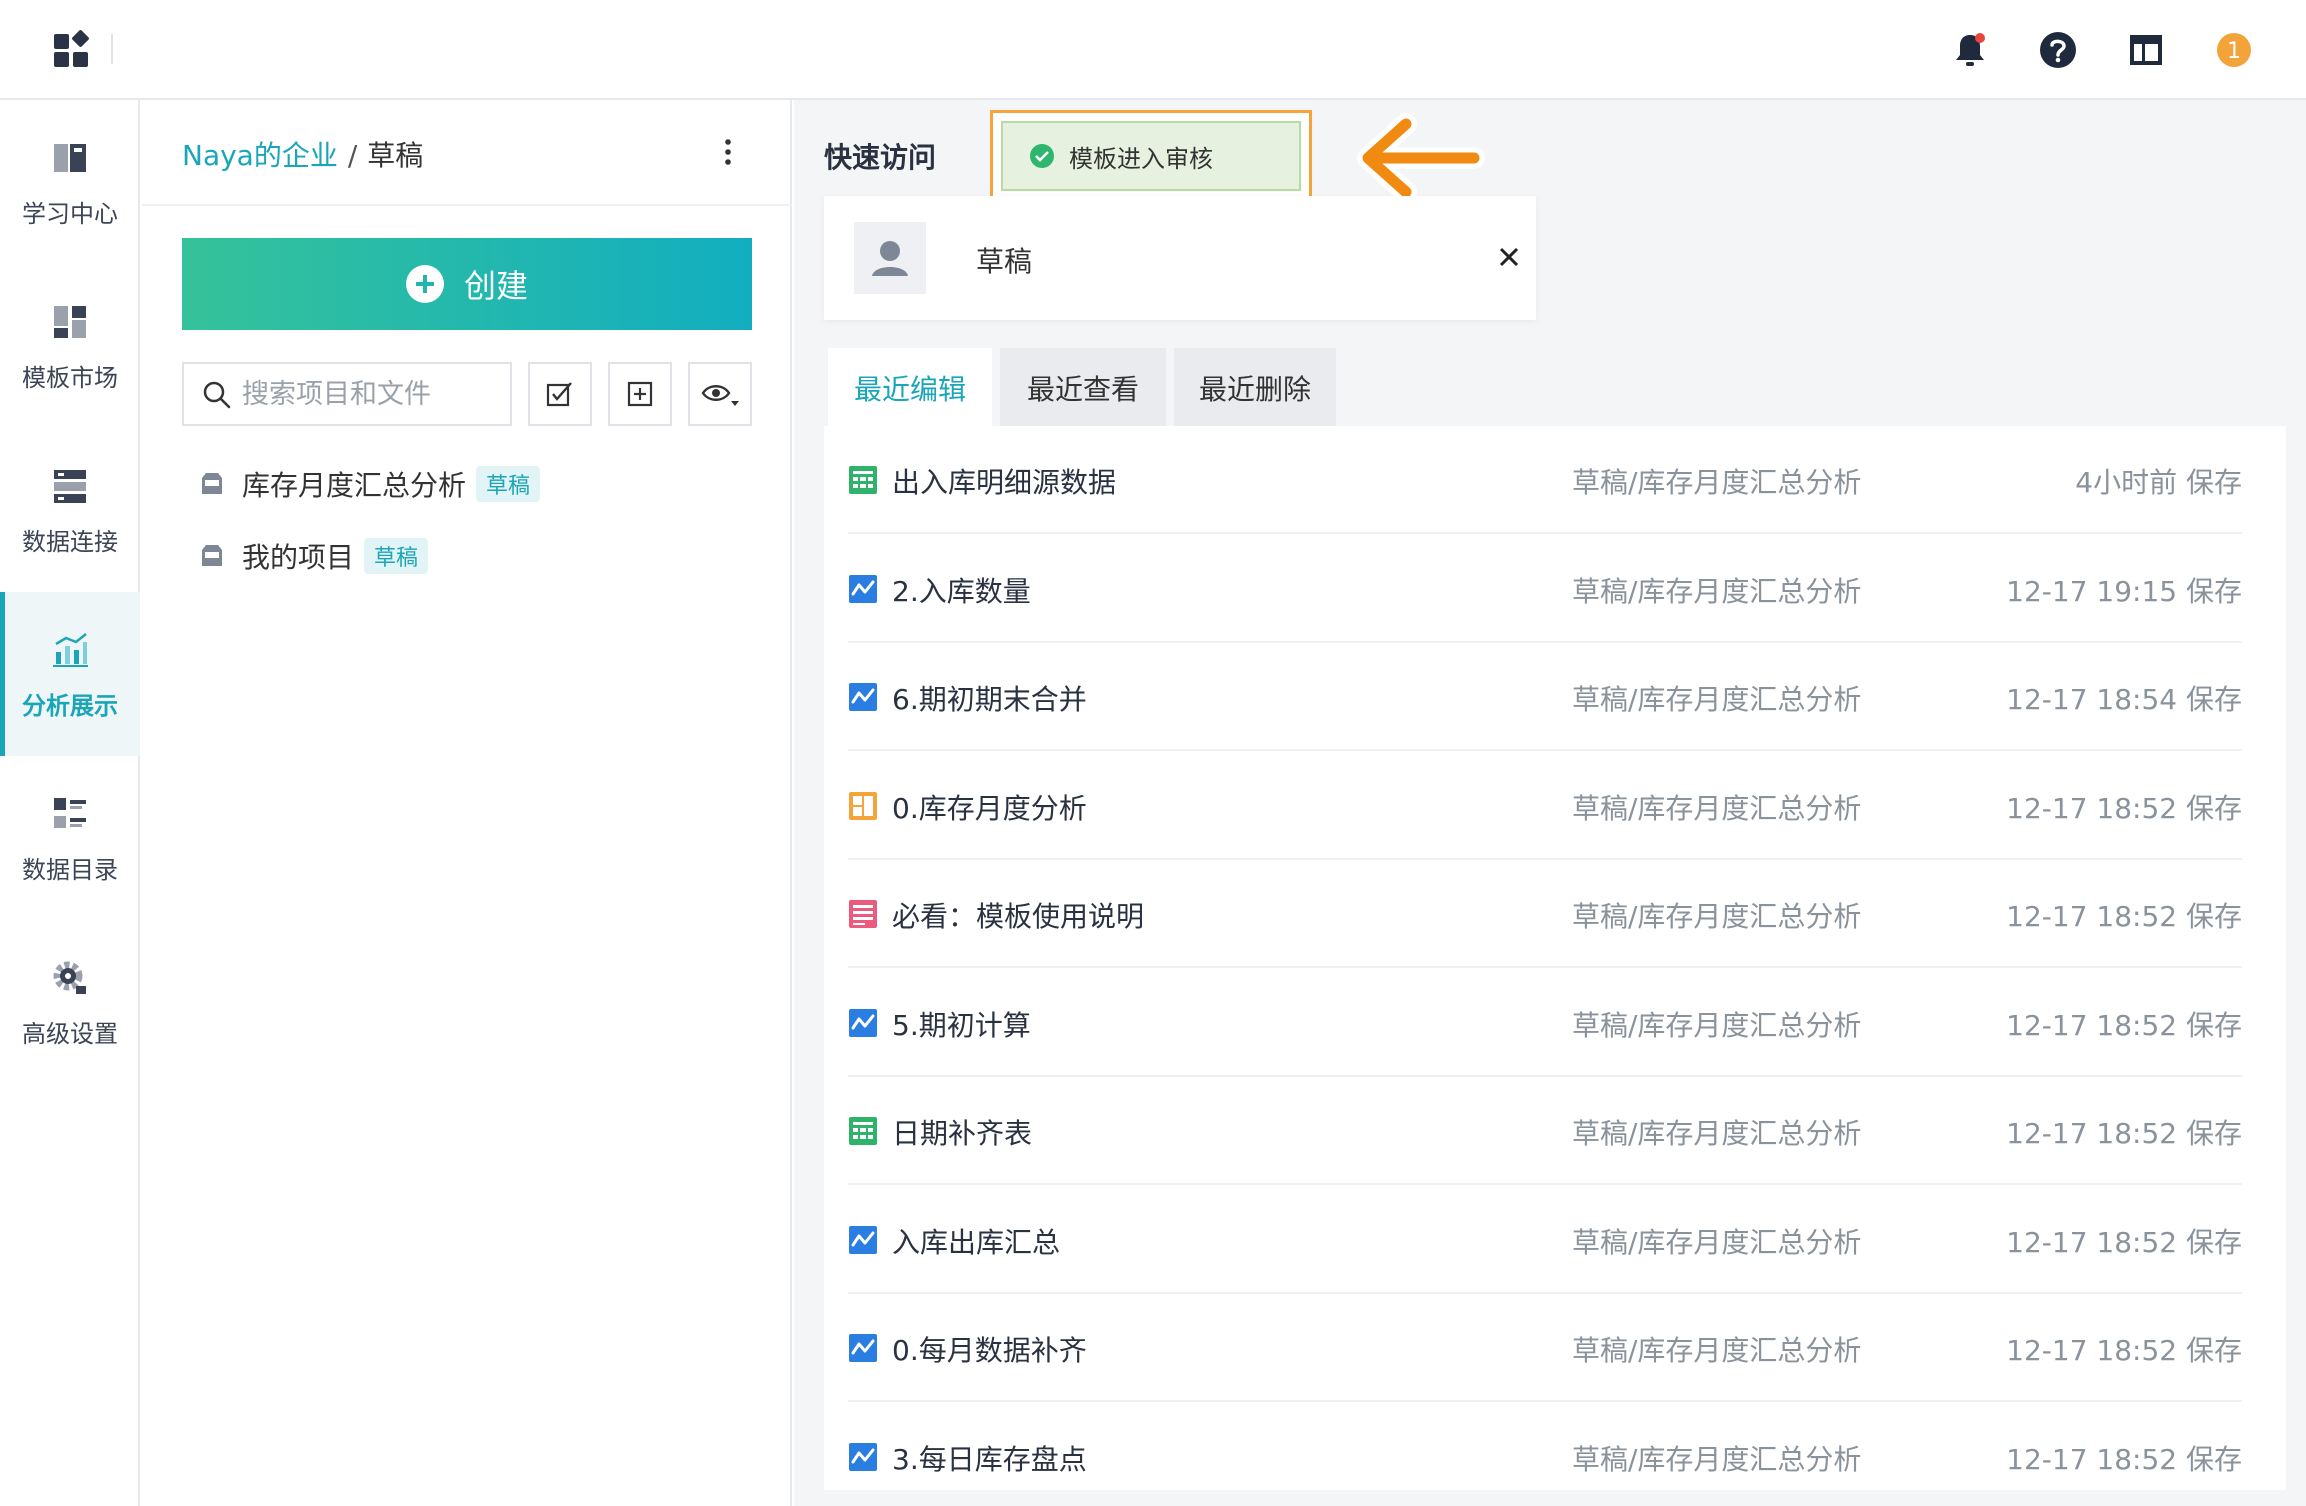 This screenshot has width=2306, height=1506. Describe the element at coordinates (1545, 589) in the screenshot. I see `file-row: 2.入库数量 草稿/库存月度汇总分析 12-17 19:15 保存` at that location.